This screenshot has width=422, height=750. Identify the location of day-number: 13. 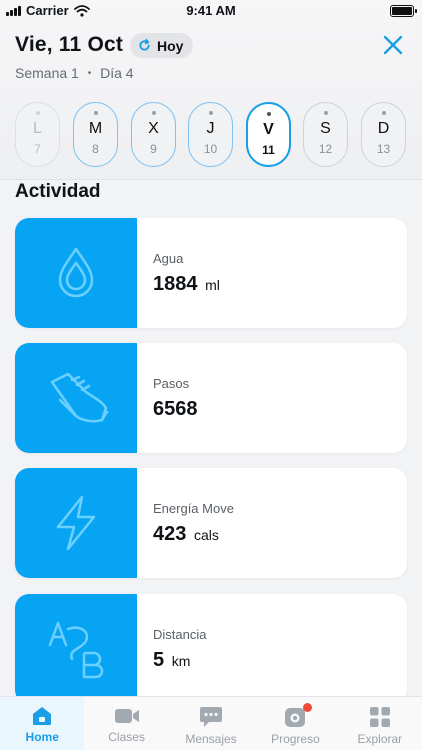
(383, 149).